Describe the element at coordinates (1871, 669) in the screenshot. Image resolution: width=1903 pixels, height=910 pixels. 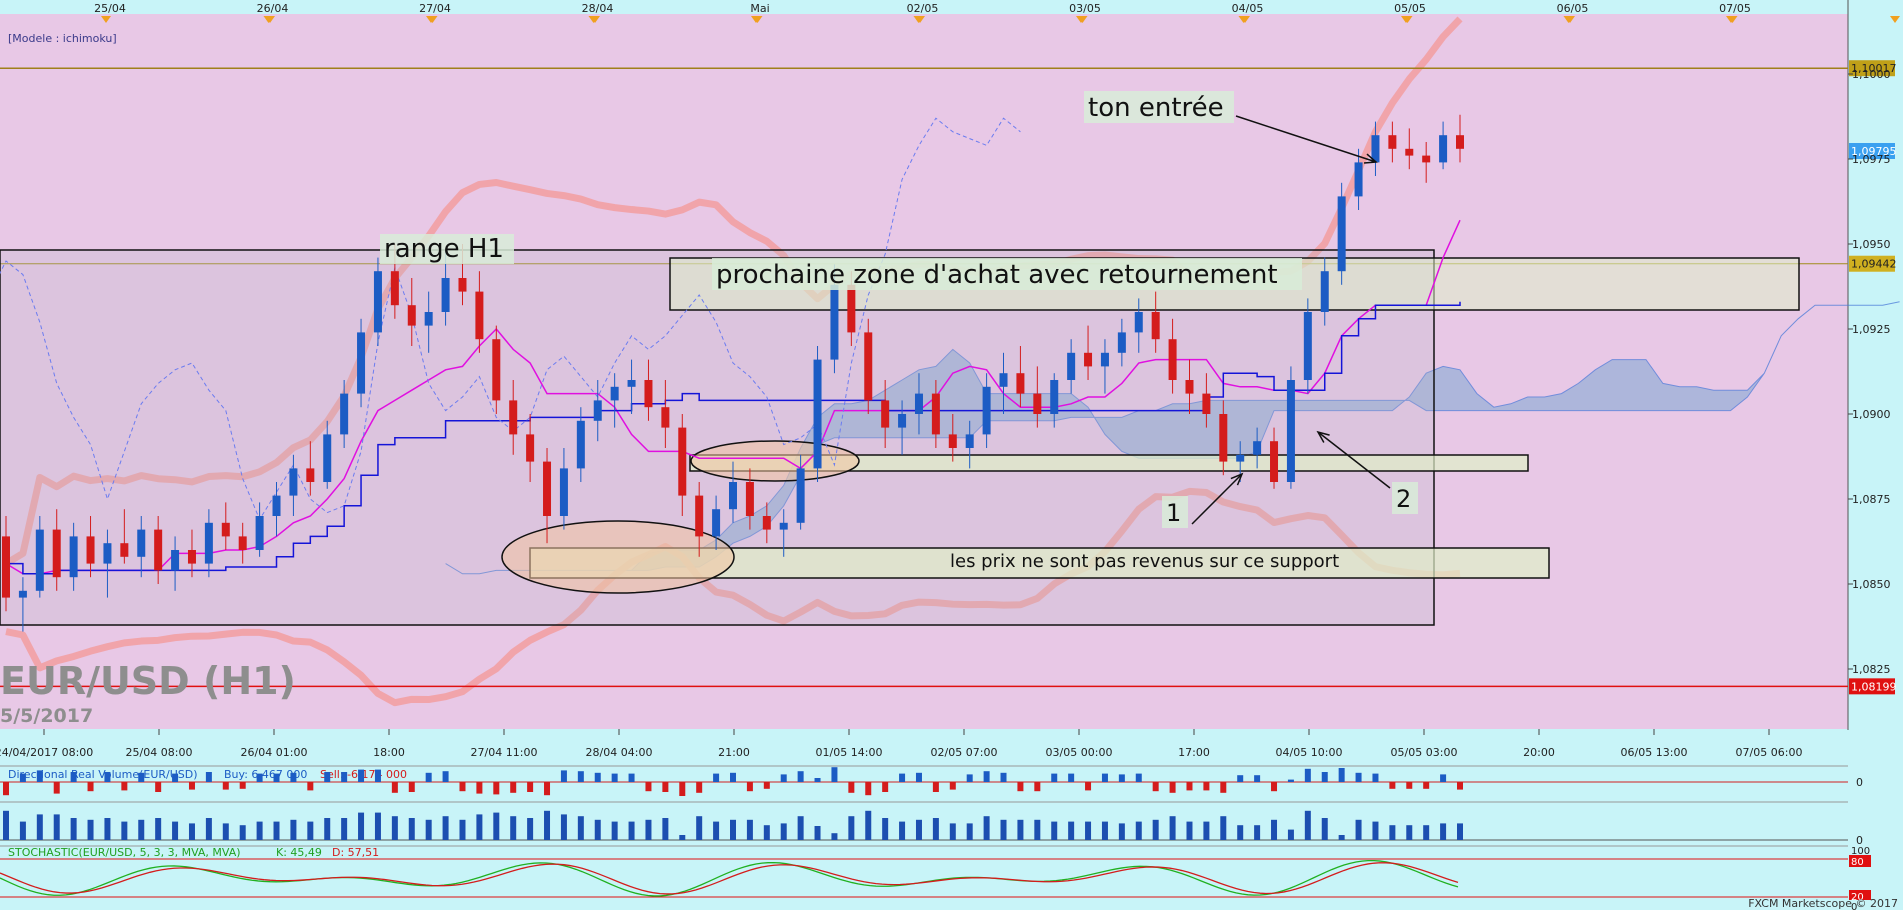
I see `y-tick-label: 1,0825` at that location.